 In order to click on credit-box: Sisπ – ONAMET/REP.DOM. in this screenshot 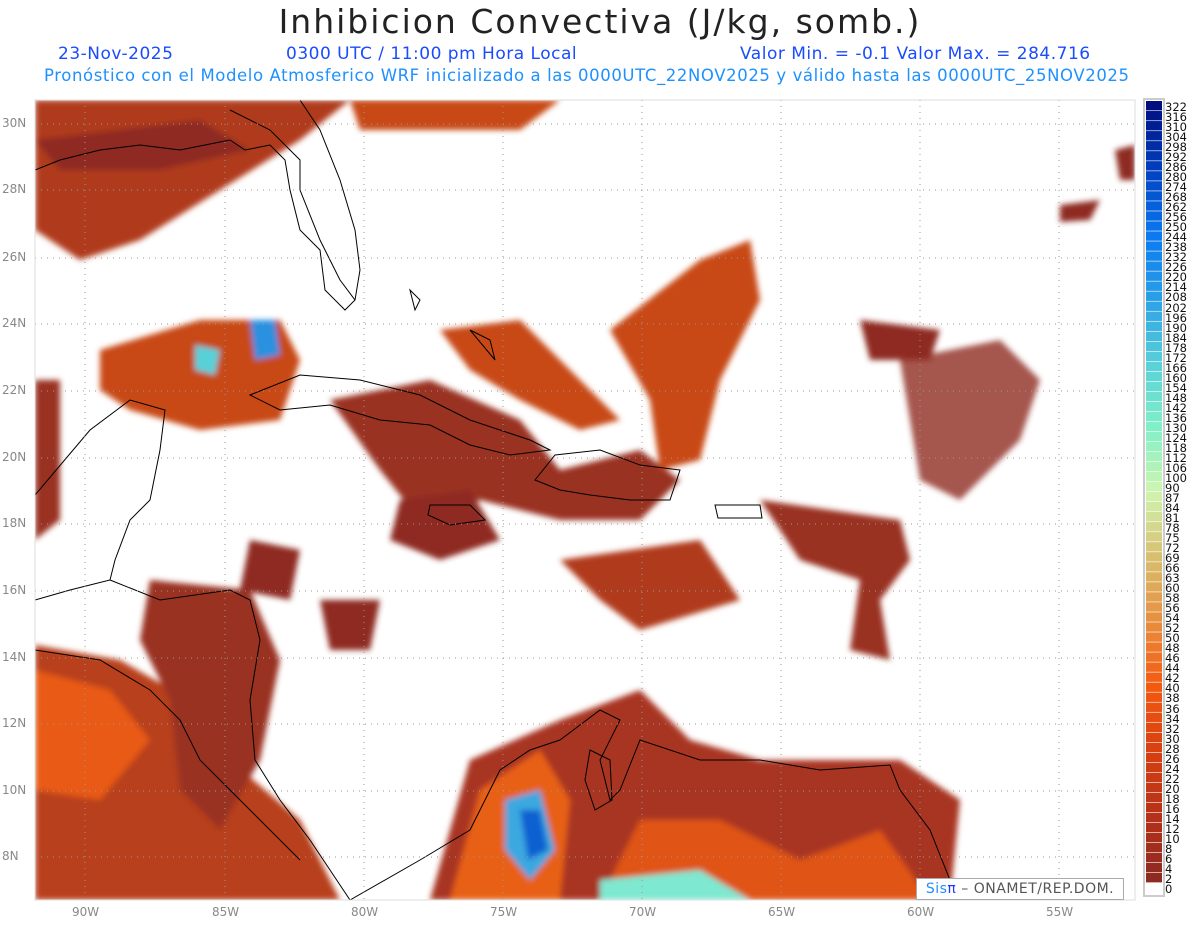, I will do `click(1020, 889)`.